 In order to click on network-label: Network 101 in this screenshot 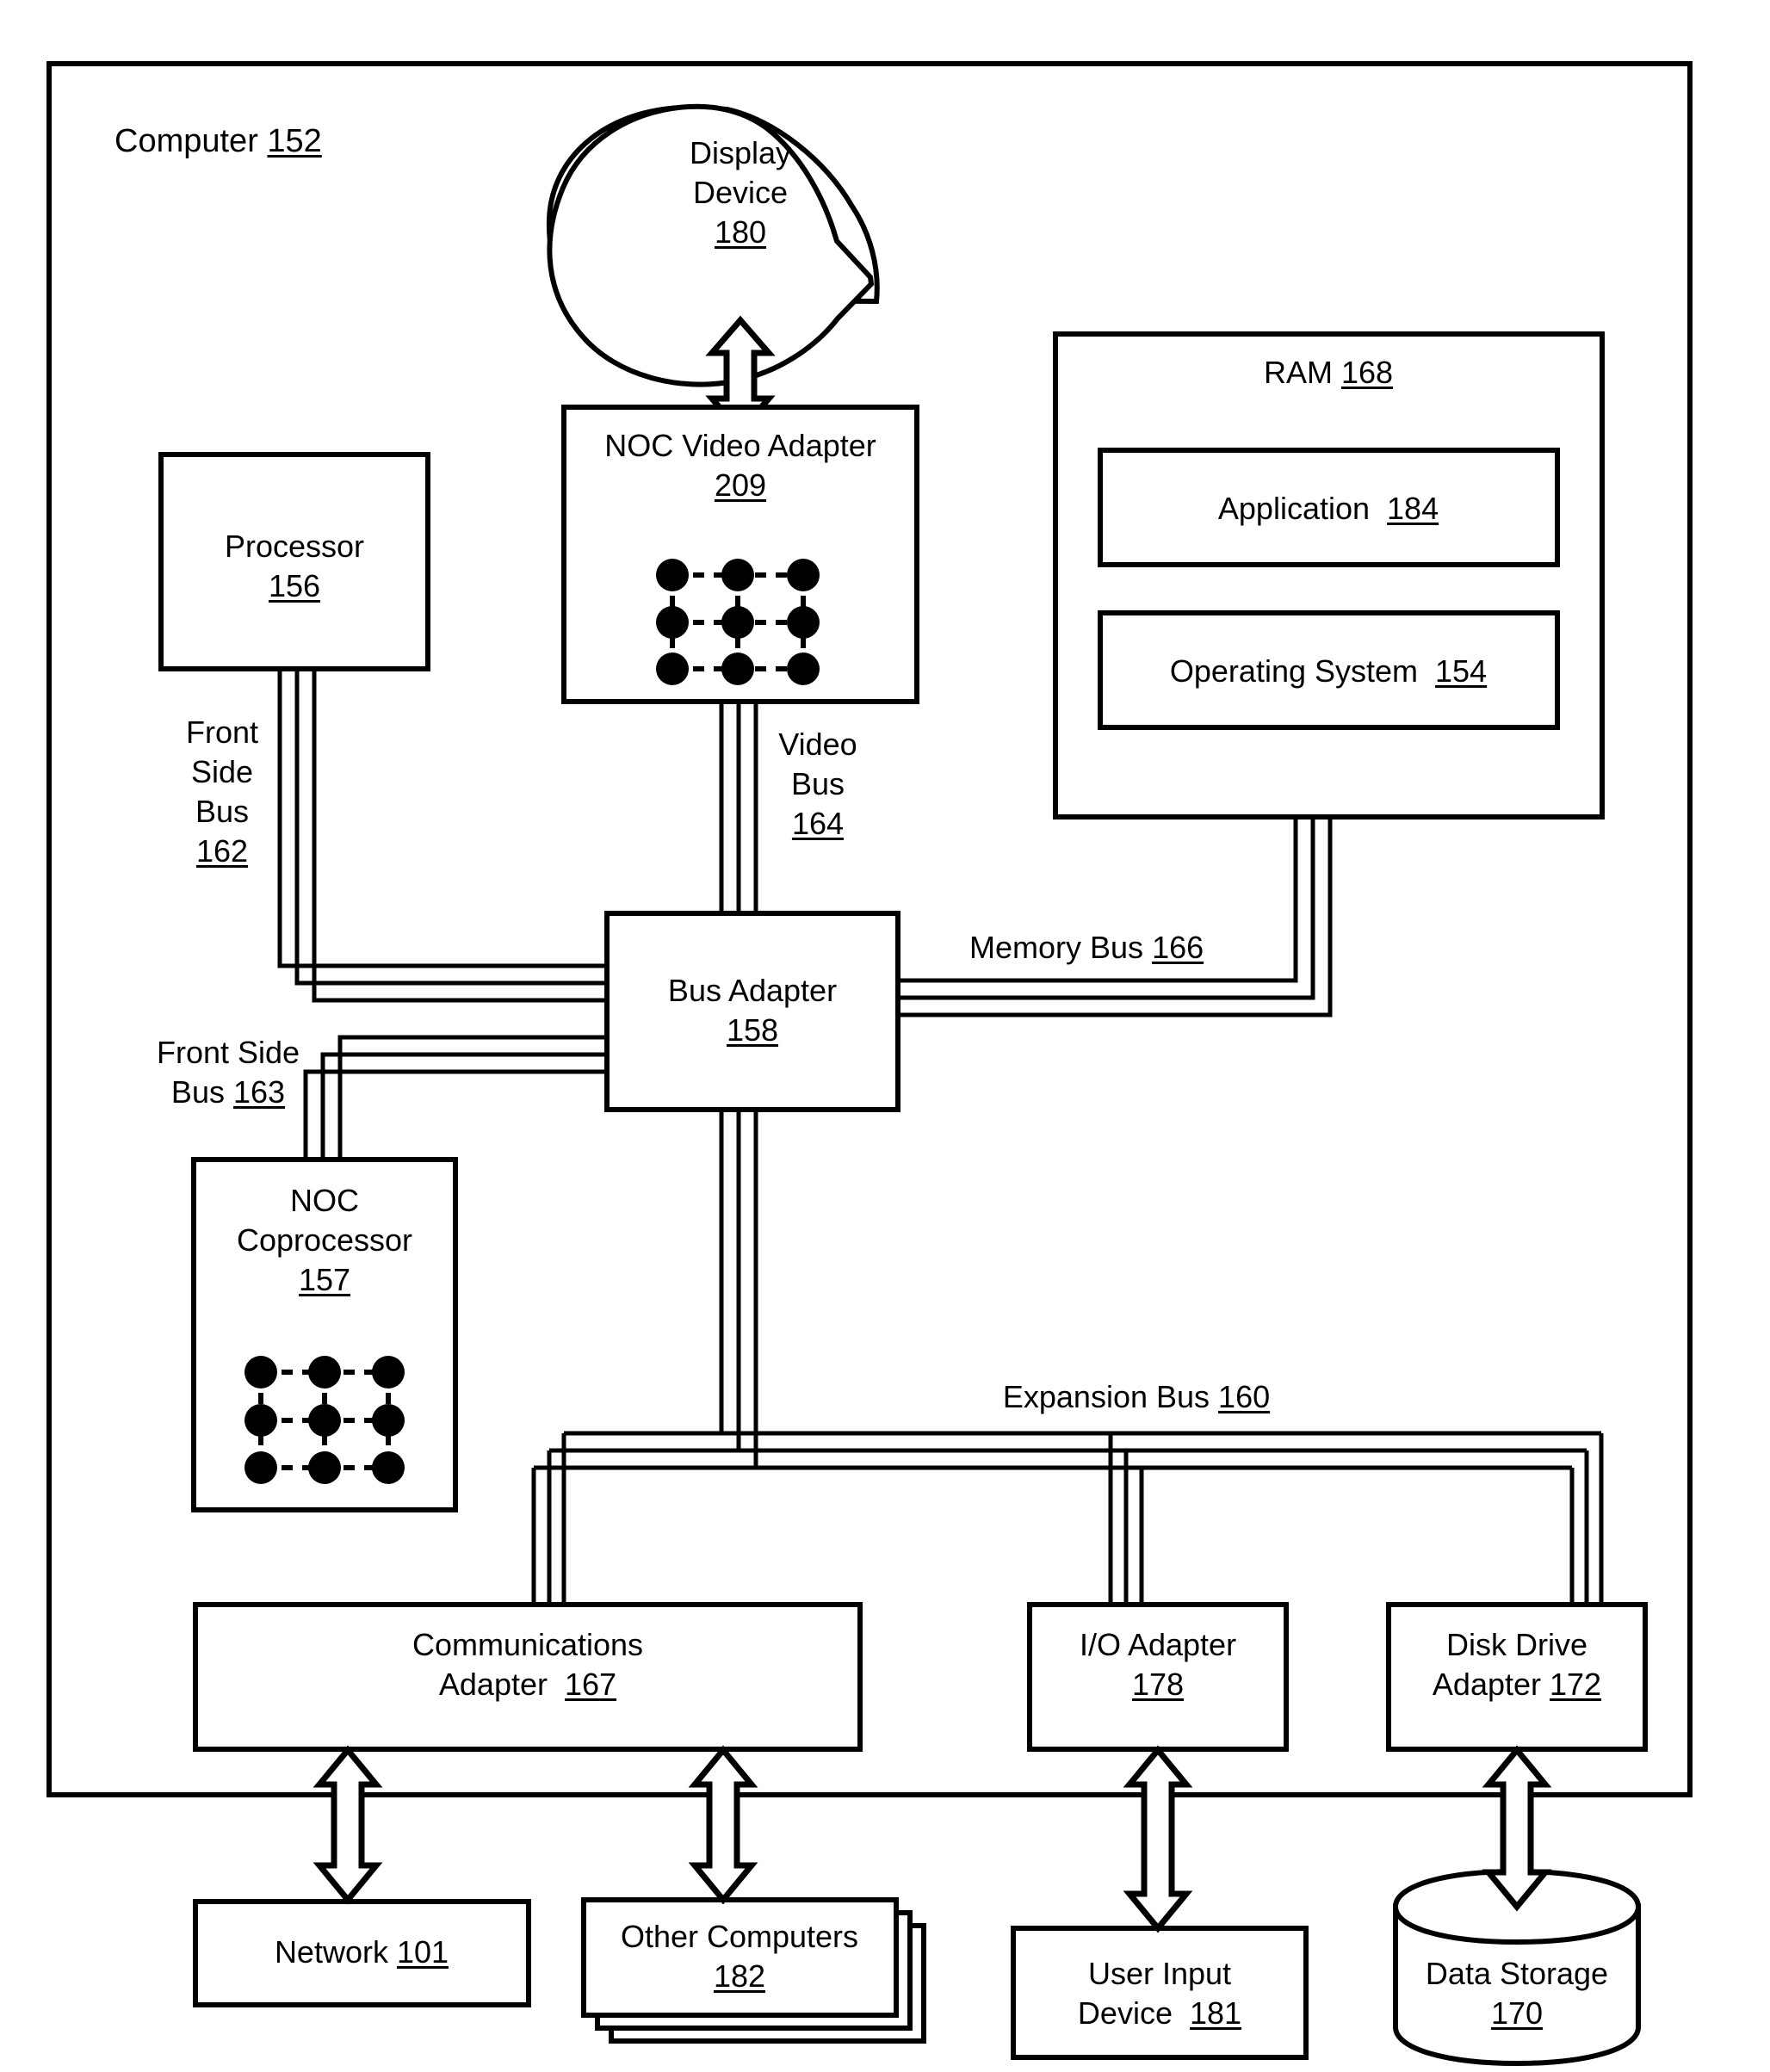, I will do `click(362, 1952)`.